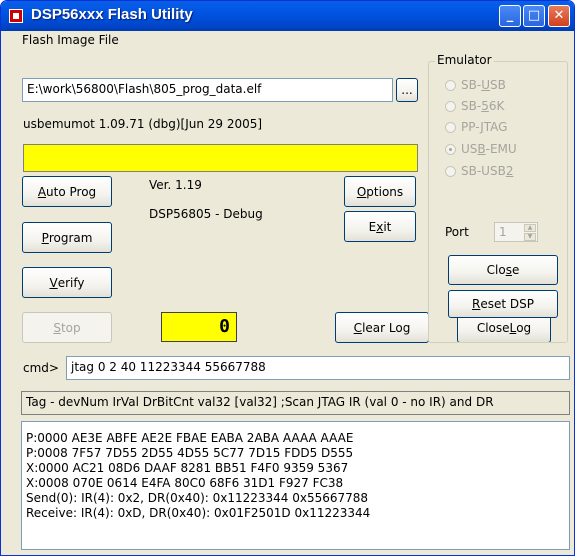  Describe the element at coordinates (509, 150) in the screenshot. I see `radio-usb-emu: USB-EMU` at that location.